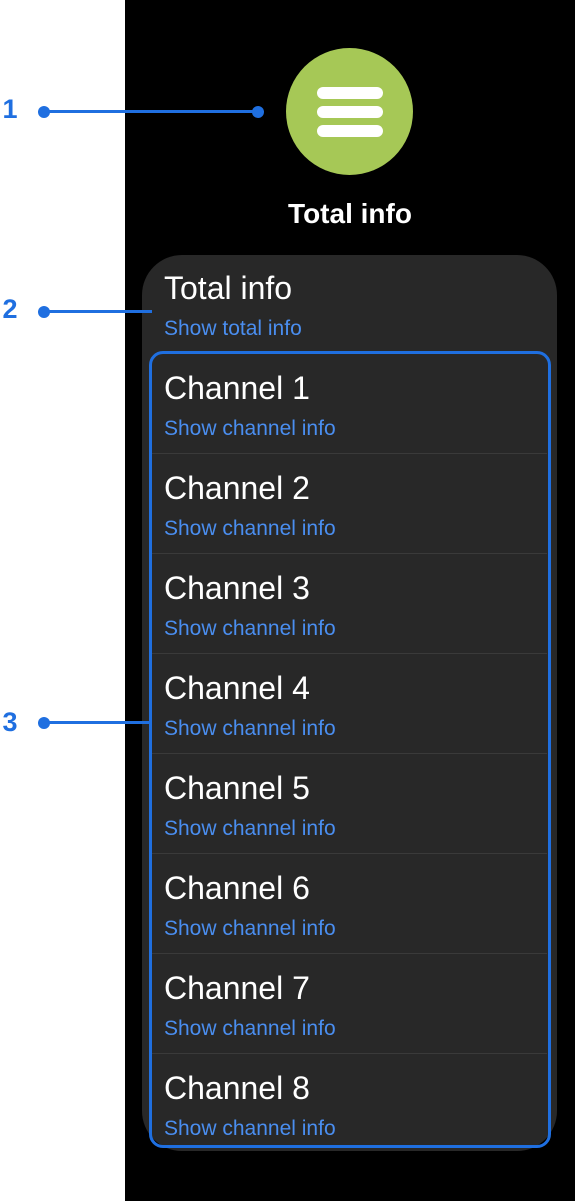 This screenshot has height=1201, width=575. I want to click on list-item-channel-8: Channel 8 Show channel info, so click(349, 1103).